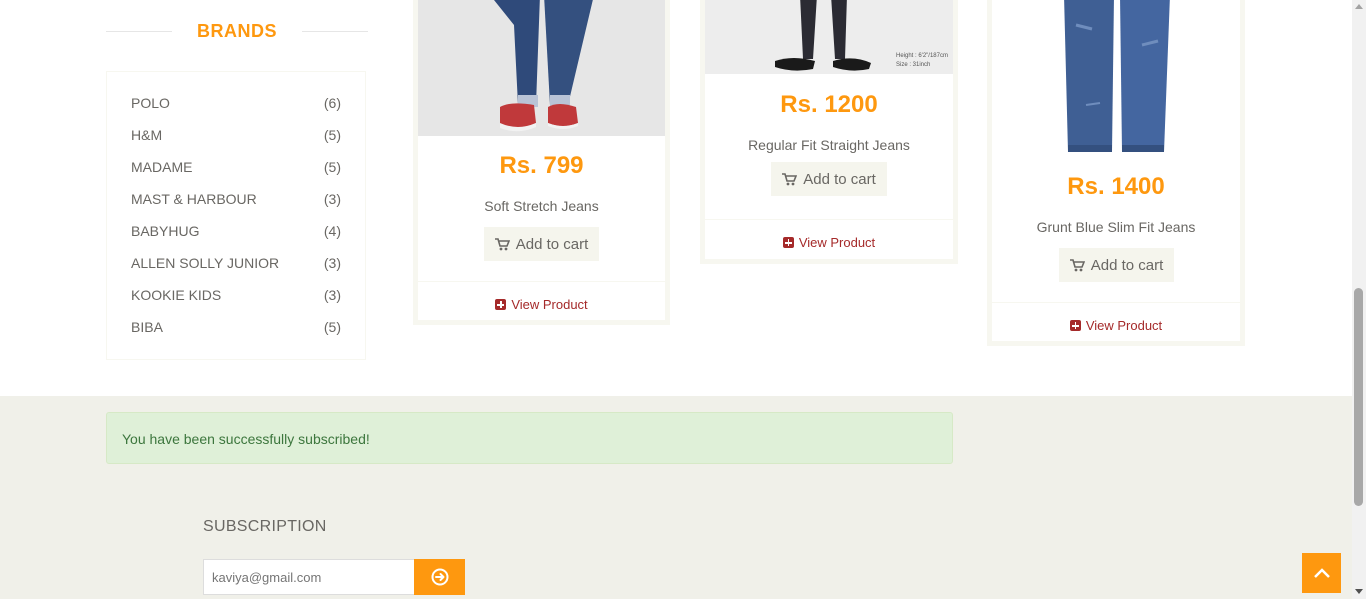 Image resolution: width=1366 pixels, height=599 pixels. I want to click on scrollbar-thumb, so click(1358, 397).